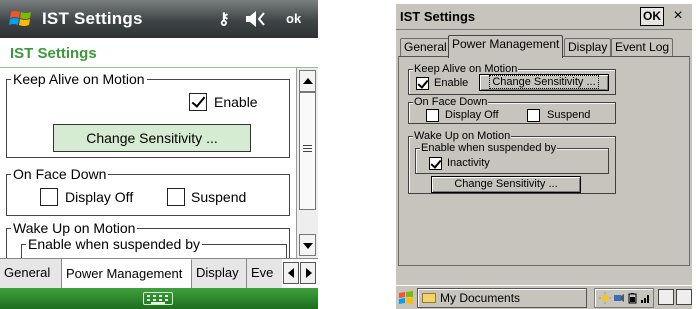 The width and height of the screenshot is (696, 309). What do you see at coordinates (176, 197) in the screenshot?
I see `wm-suspend-checkbox` at bounding box center [176, 197].